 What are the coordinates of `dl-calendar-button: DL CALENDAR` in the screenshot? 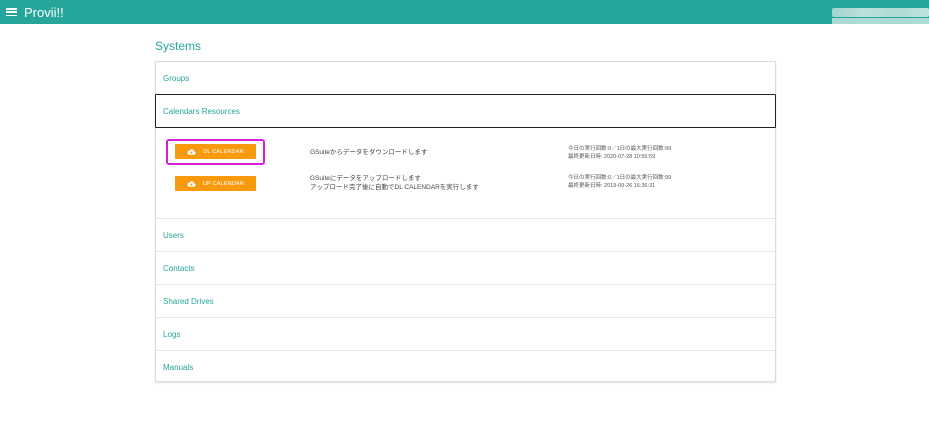 It's located at (215, 151).